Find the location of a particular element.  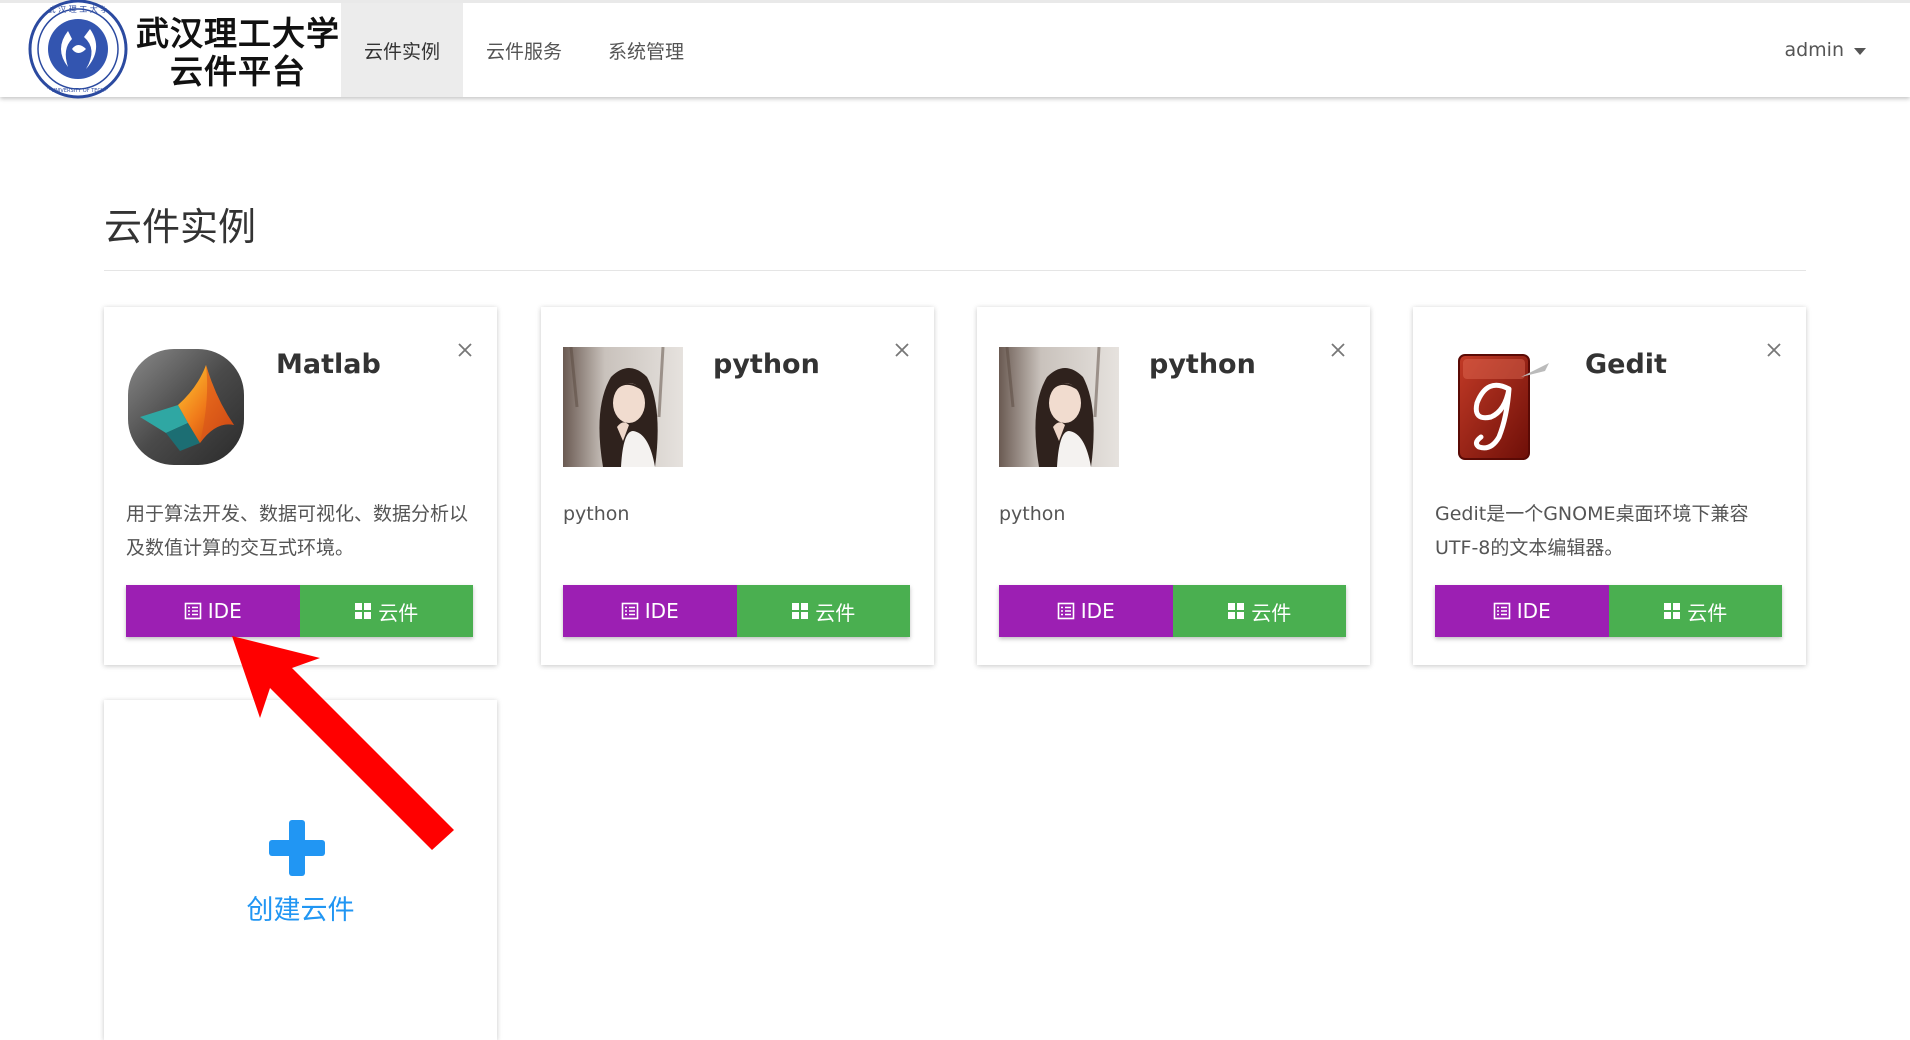

page-title: 云件实例 is located at coordinates (180, 227).